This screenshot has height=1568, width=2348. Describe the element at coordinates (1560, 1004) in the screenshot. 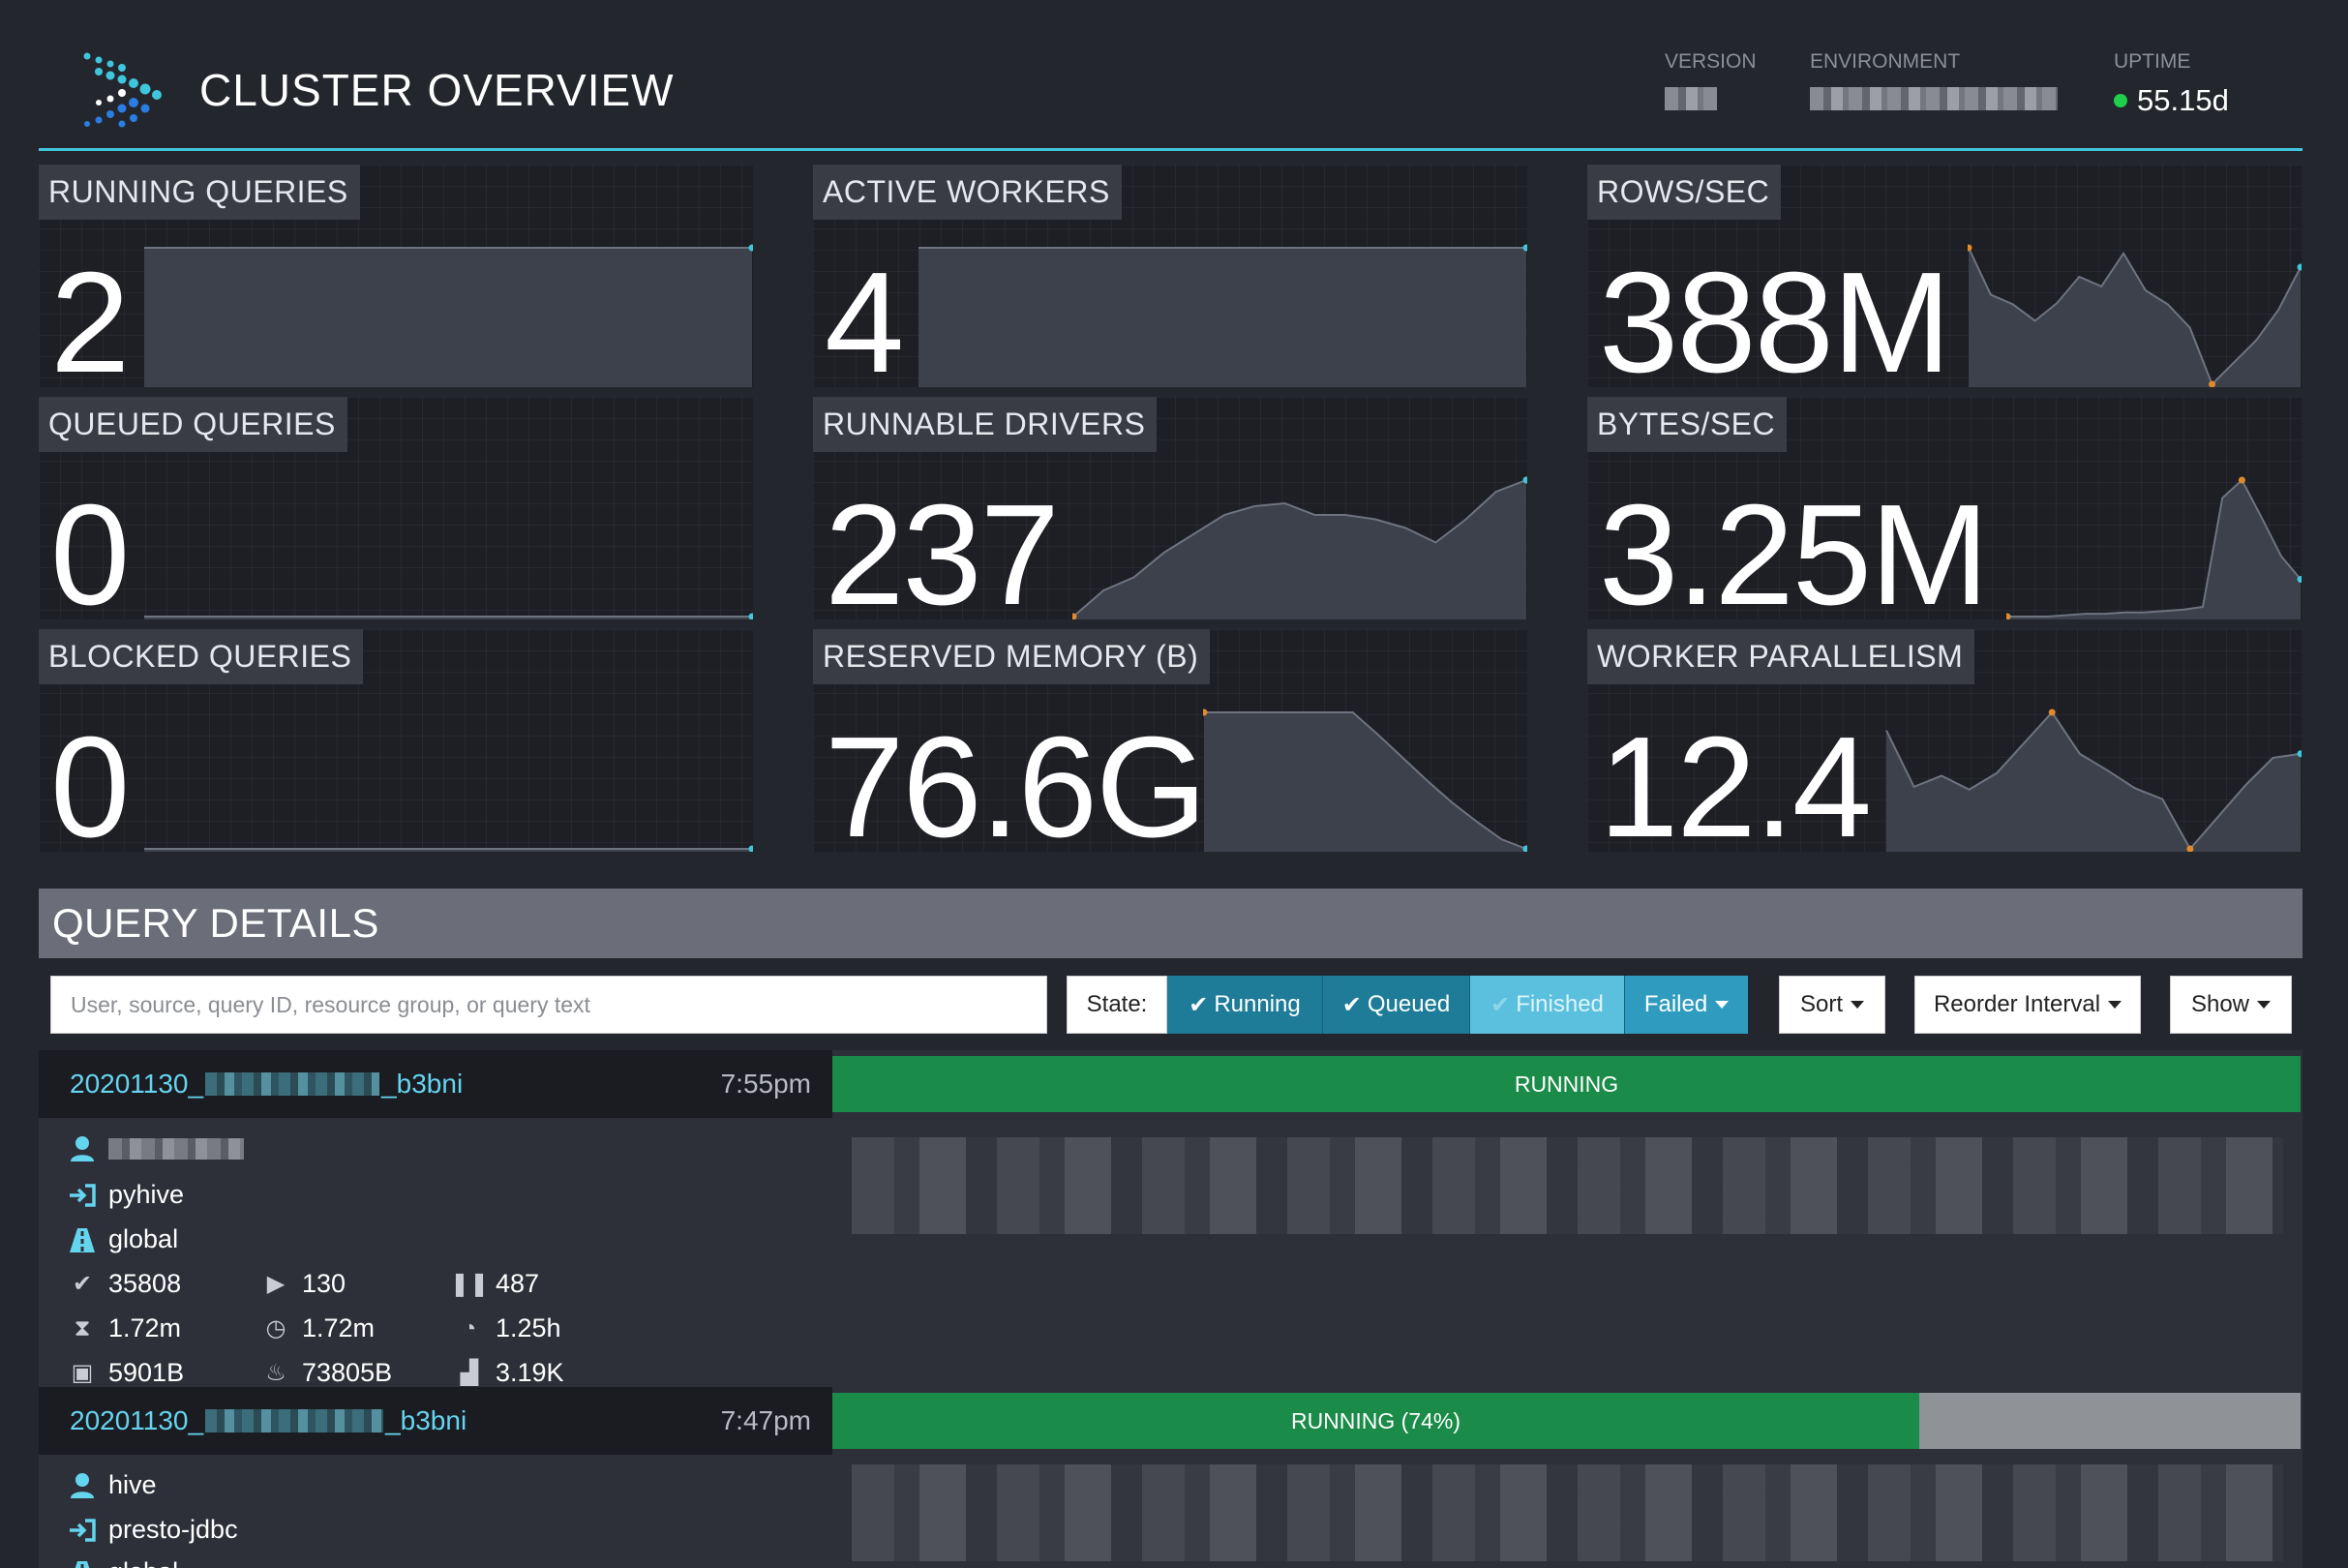

I see `filter-finished-label: Finished` at that location.